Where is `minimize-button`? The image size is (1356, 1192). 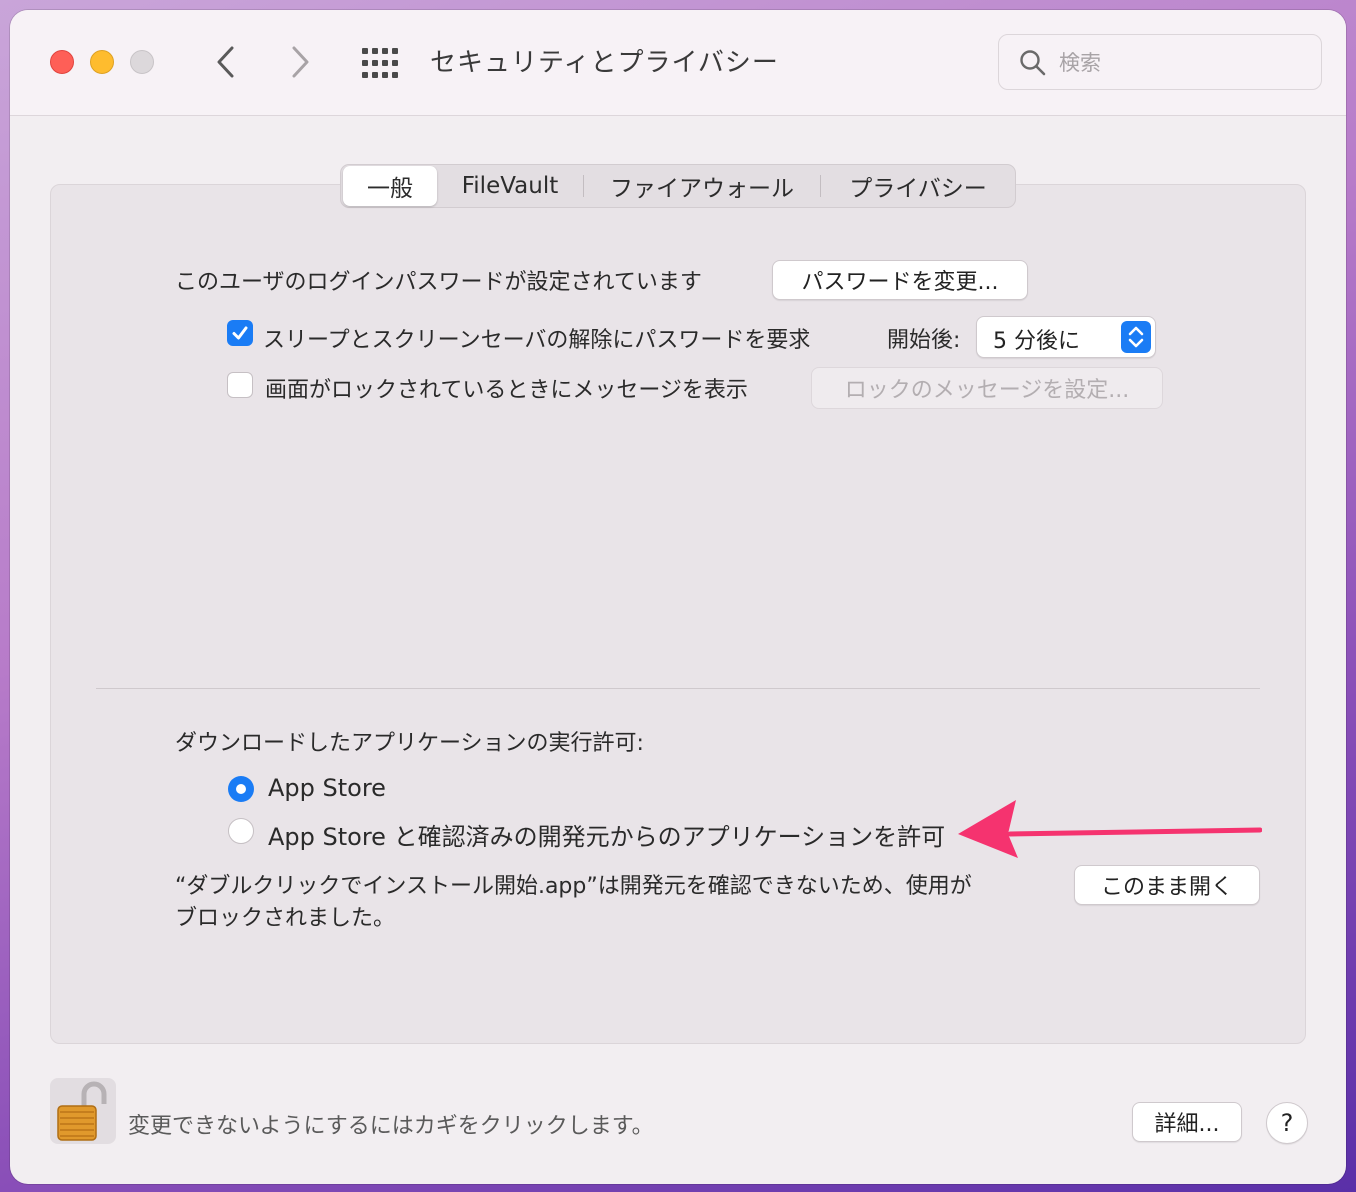
minimize-button is located at coordinates (102, 62).